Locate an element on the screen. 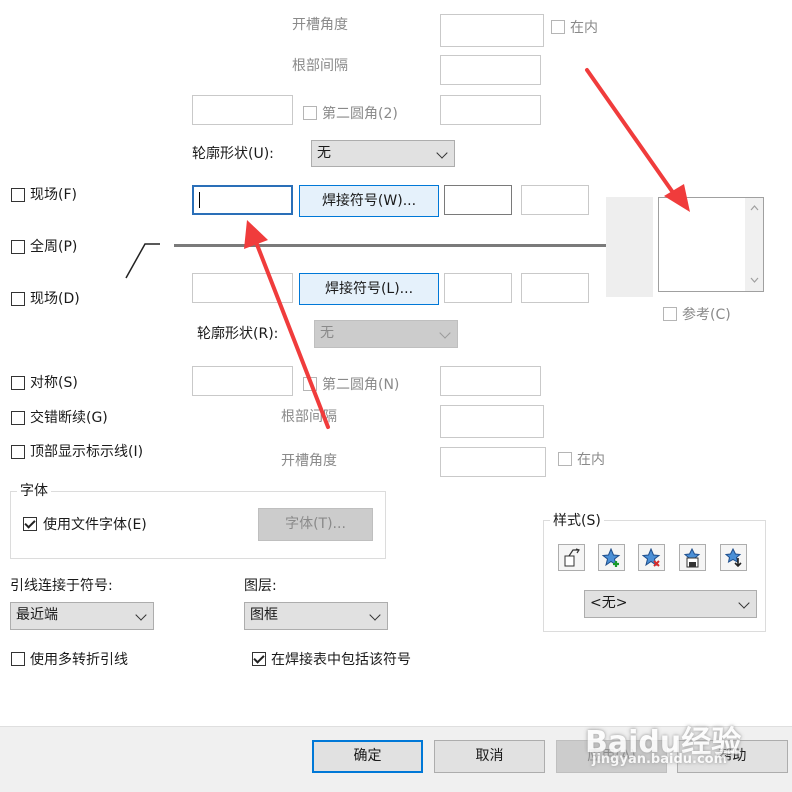 Image resolution: width=792 pixels, height=792 pixels. field-bottom-checkbox is located at coordinates (18, 299).